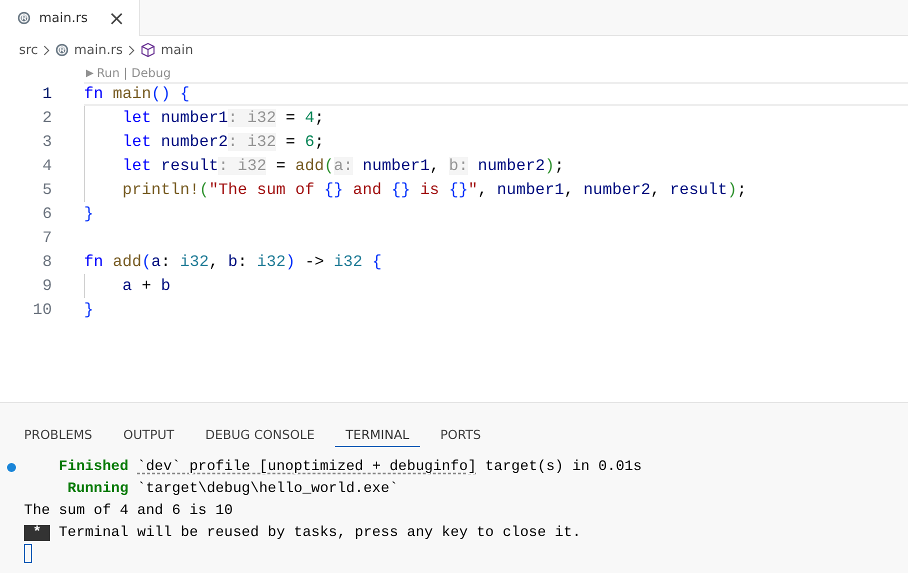  I want to click on code-token: and, so click(367, 190).